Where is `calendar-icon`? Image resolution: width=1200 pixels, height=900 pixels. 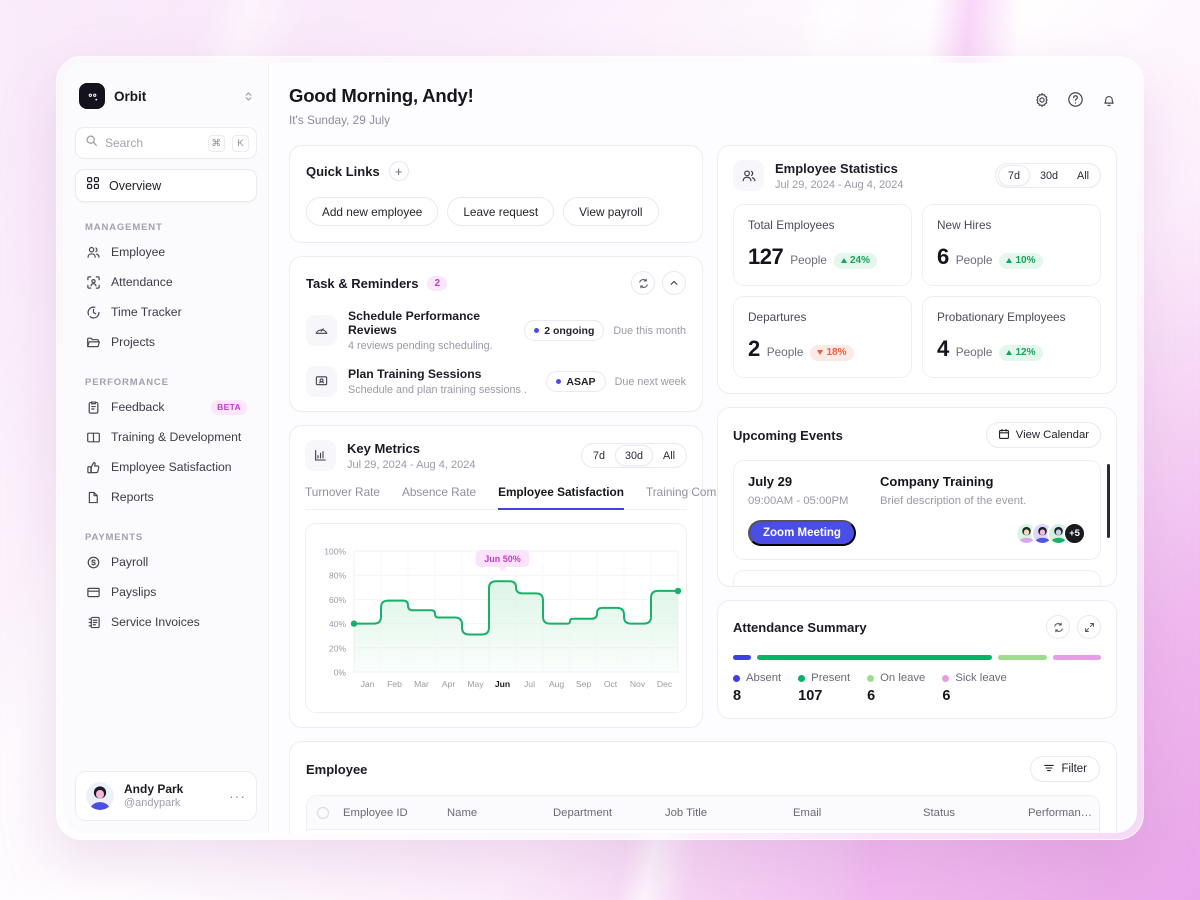
calendar-icon is located at coordinates (1004, 435).